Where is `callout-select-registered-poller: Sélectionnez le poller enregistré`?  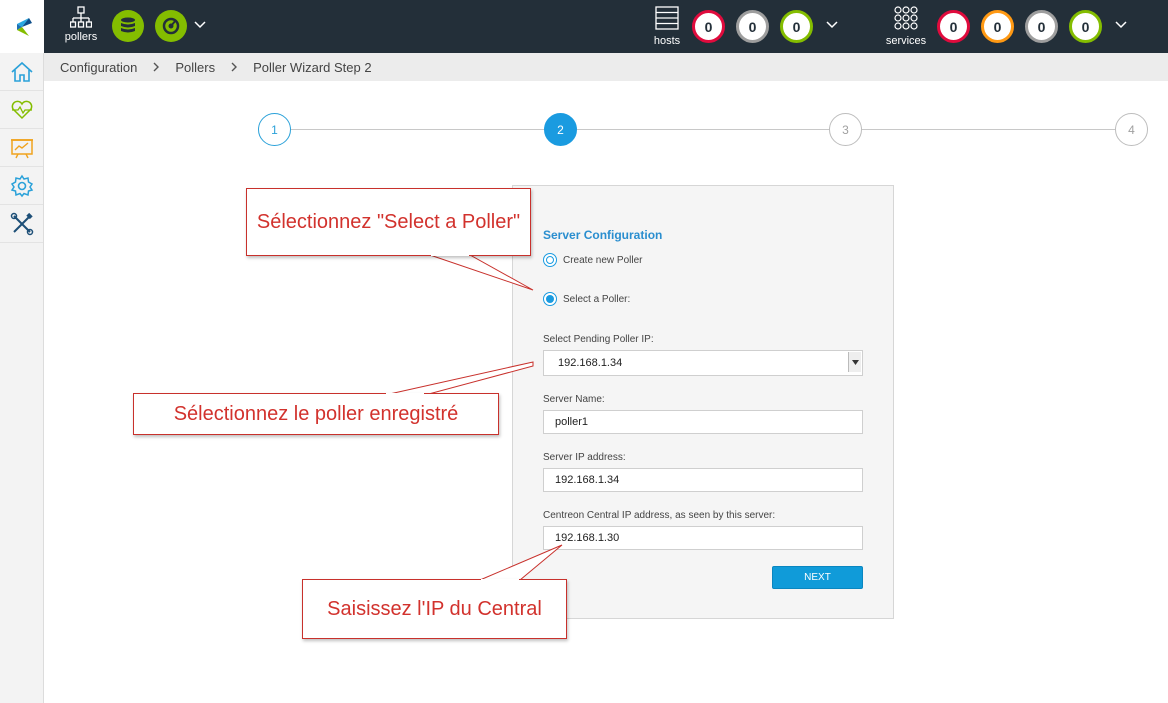 callout-select-registered-poller: Sélectionnez le poller enregistré is located at coordinates (316, 414).